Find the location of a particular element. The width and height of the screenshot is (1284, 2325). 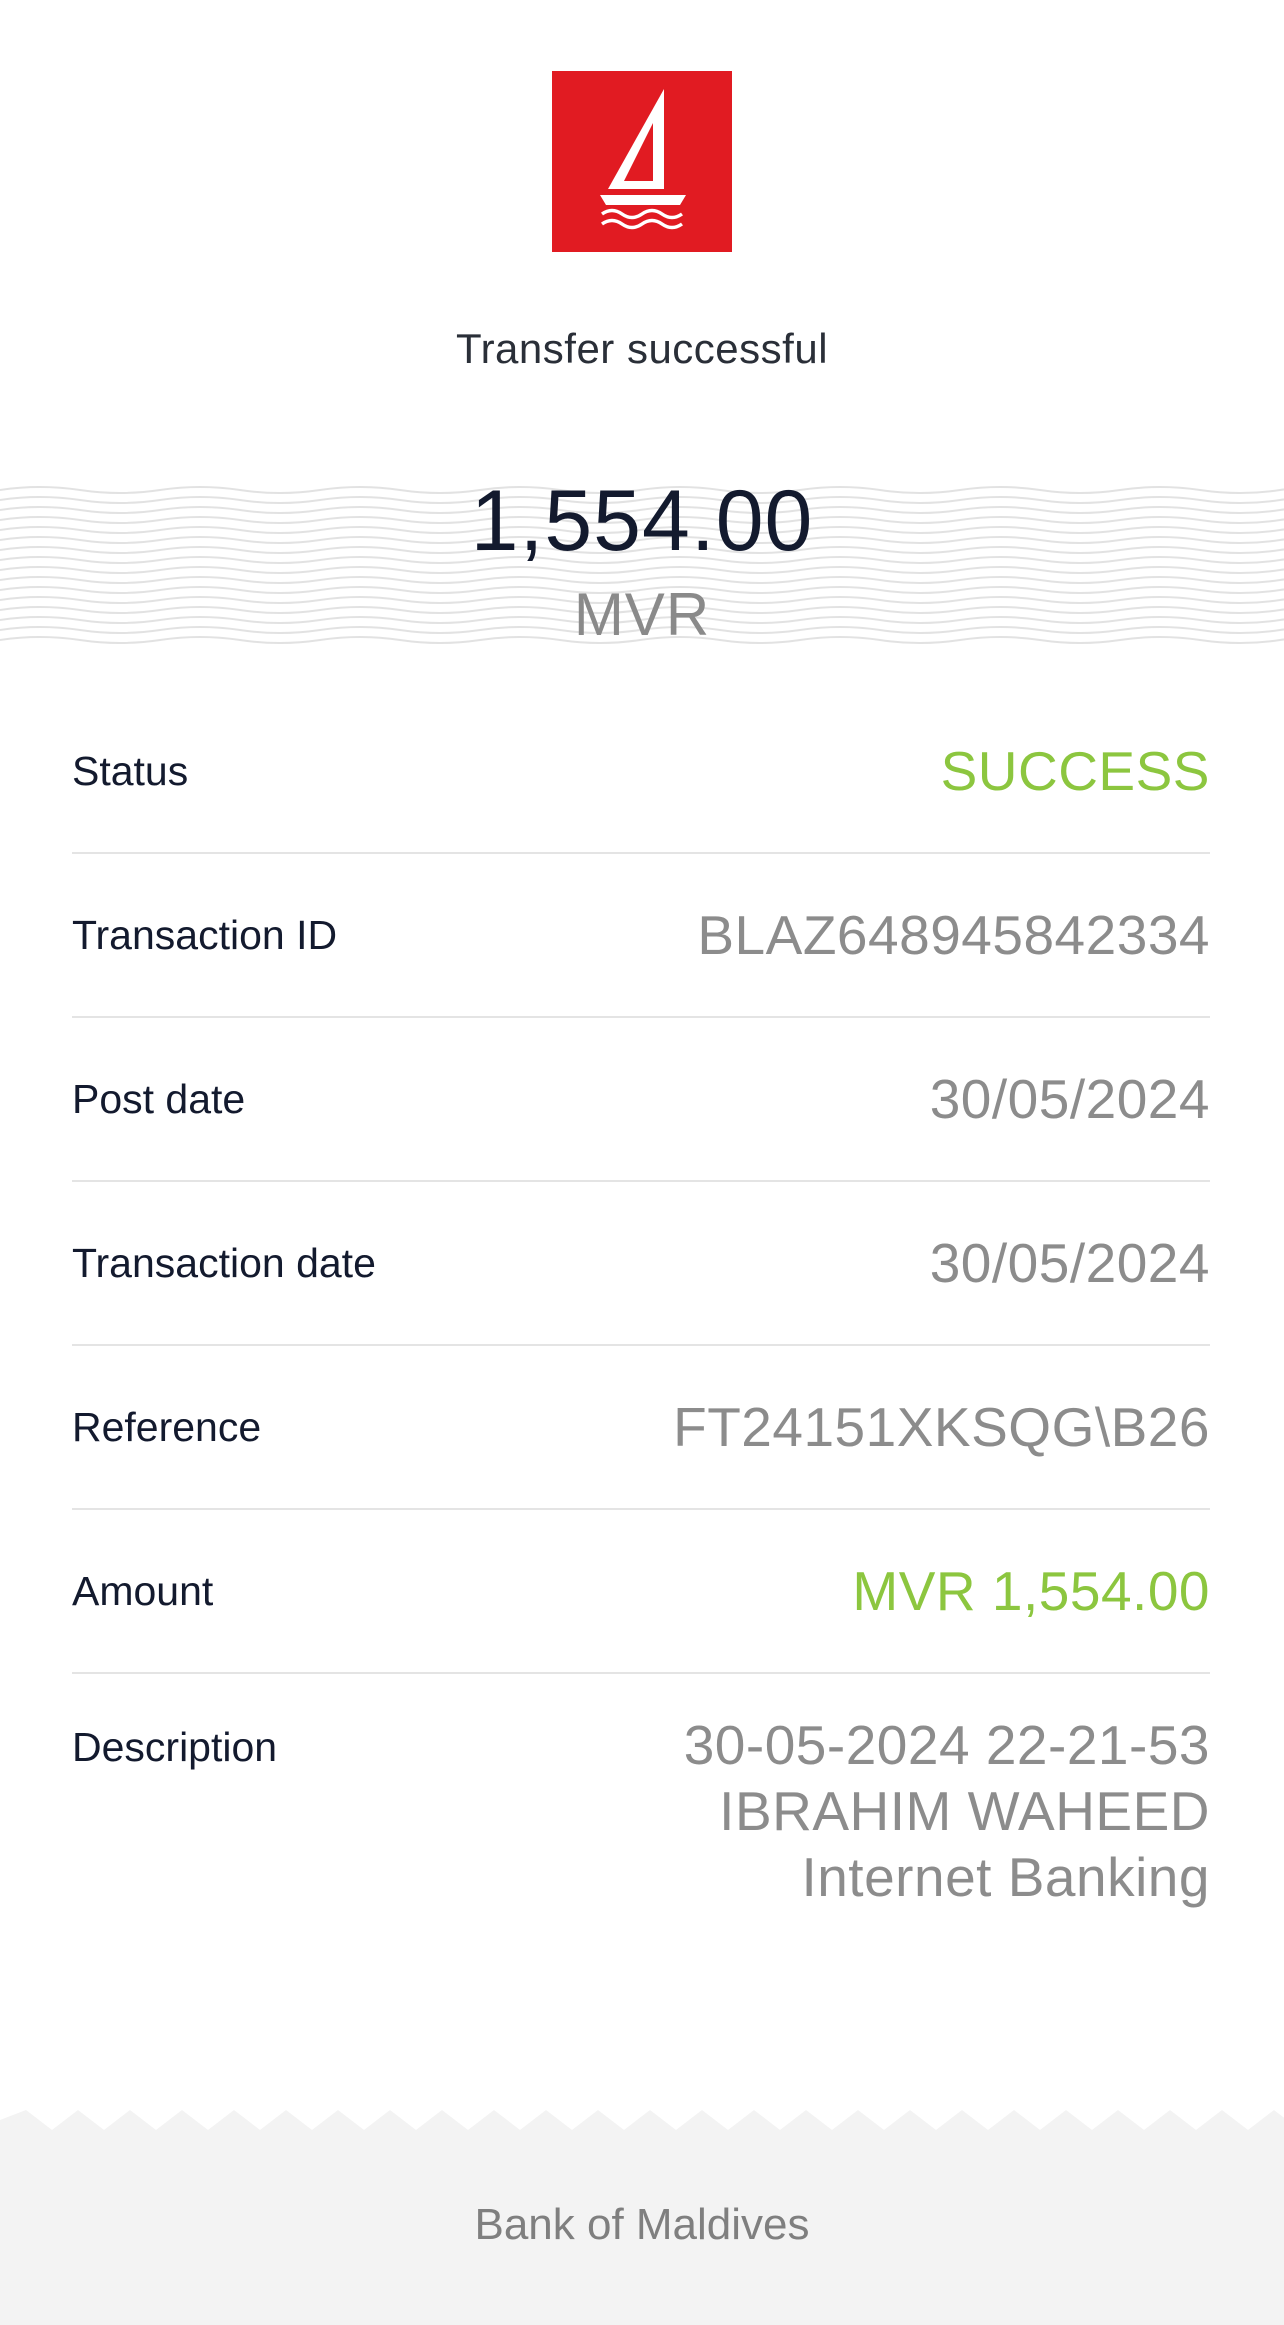

bank-logo is located at coordinates (642, 161).